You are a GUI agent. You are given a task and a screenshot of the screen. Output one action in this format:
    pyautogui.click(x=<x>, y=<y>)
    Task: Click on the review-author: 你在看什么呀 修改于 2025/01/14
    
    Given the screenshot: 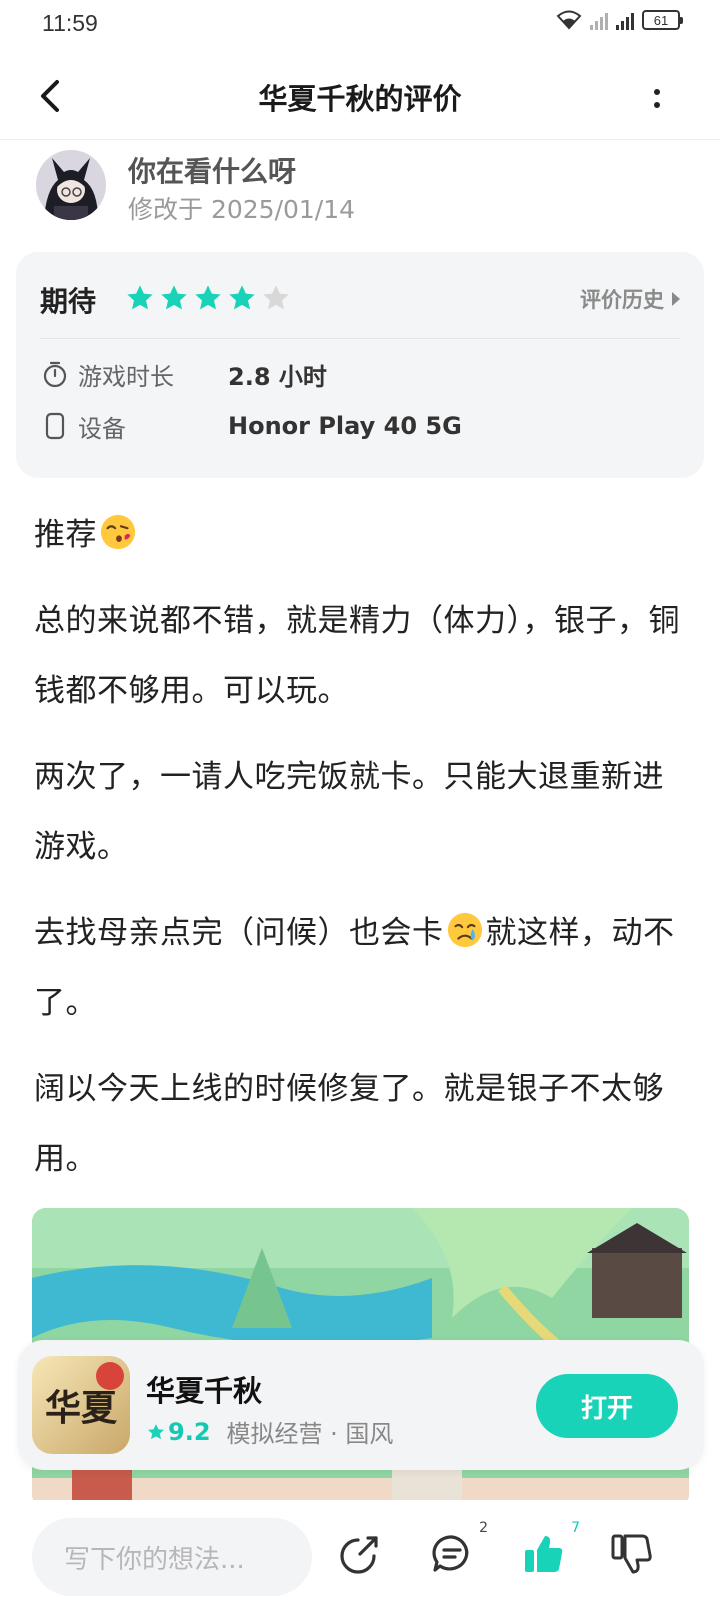 What is the action you would take?
    pyautogui.click(x=361, y=186)
    